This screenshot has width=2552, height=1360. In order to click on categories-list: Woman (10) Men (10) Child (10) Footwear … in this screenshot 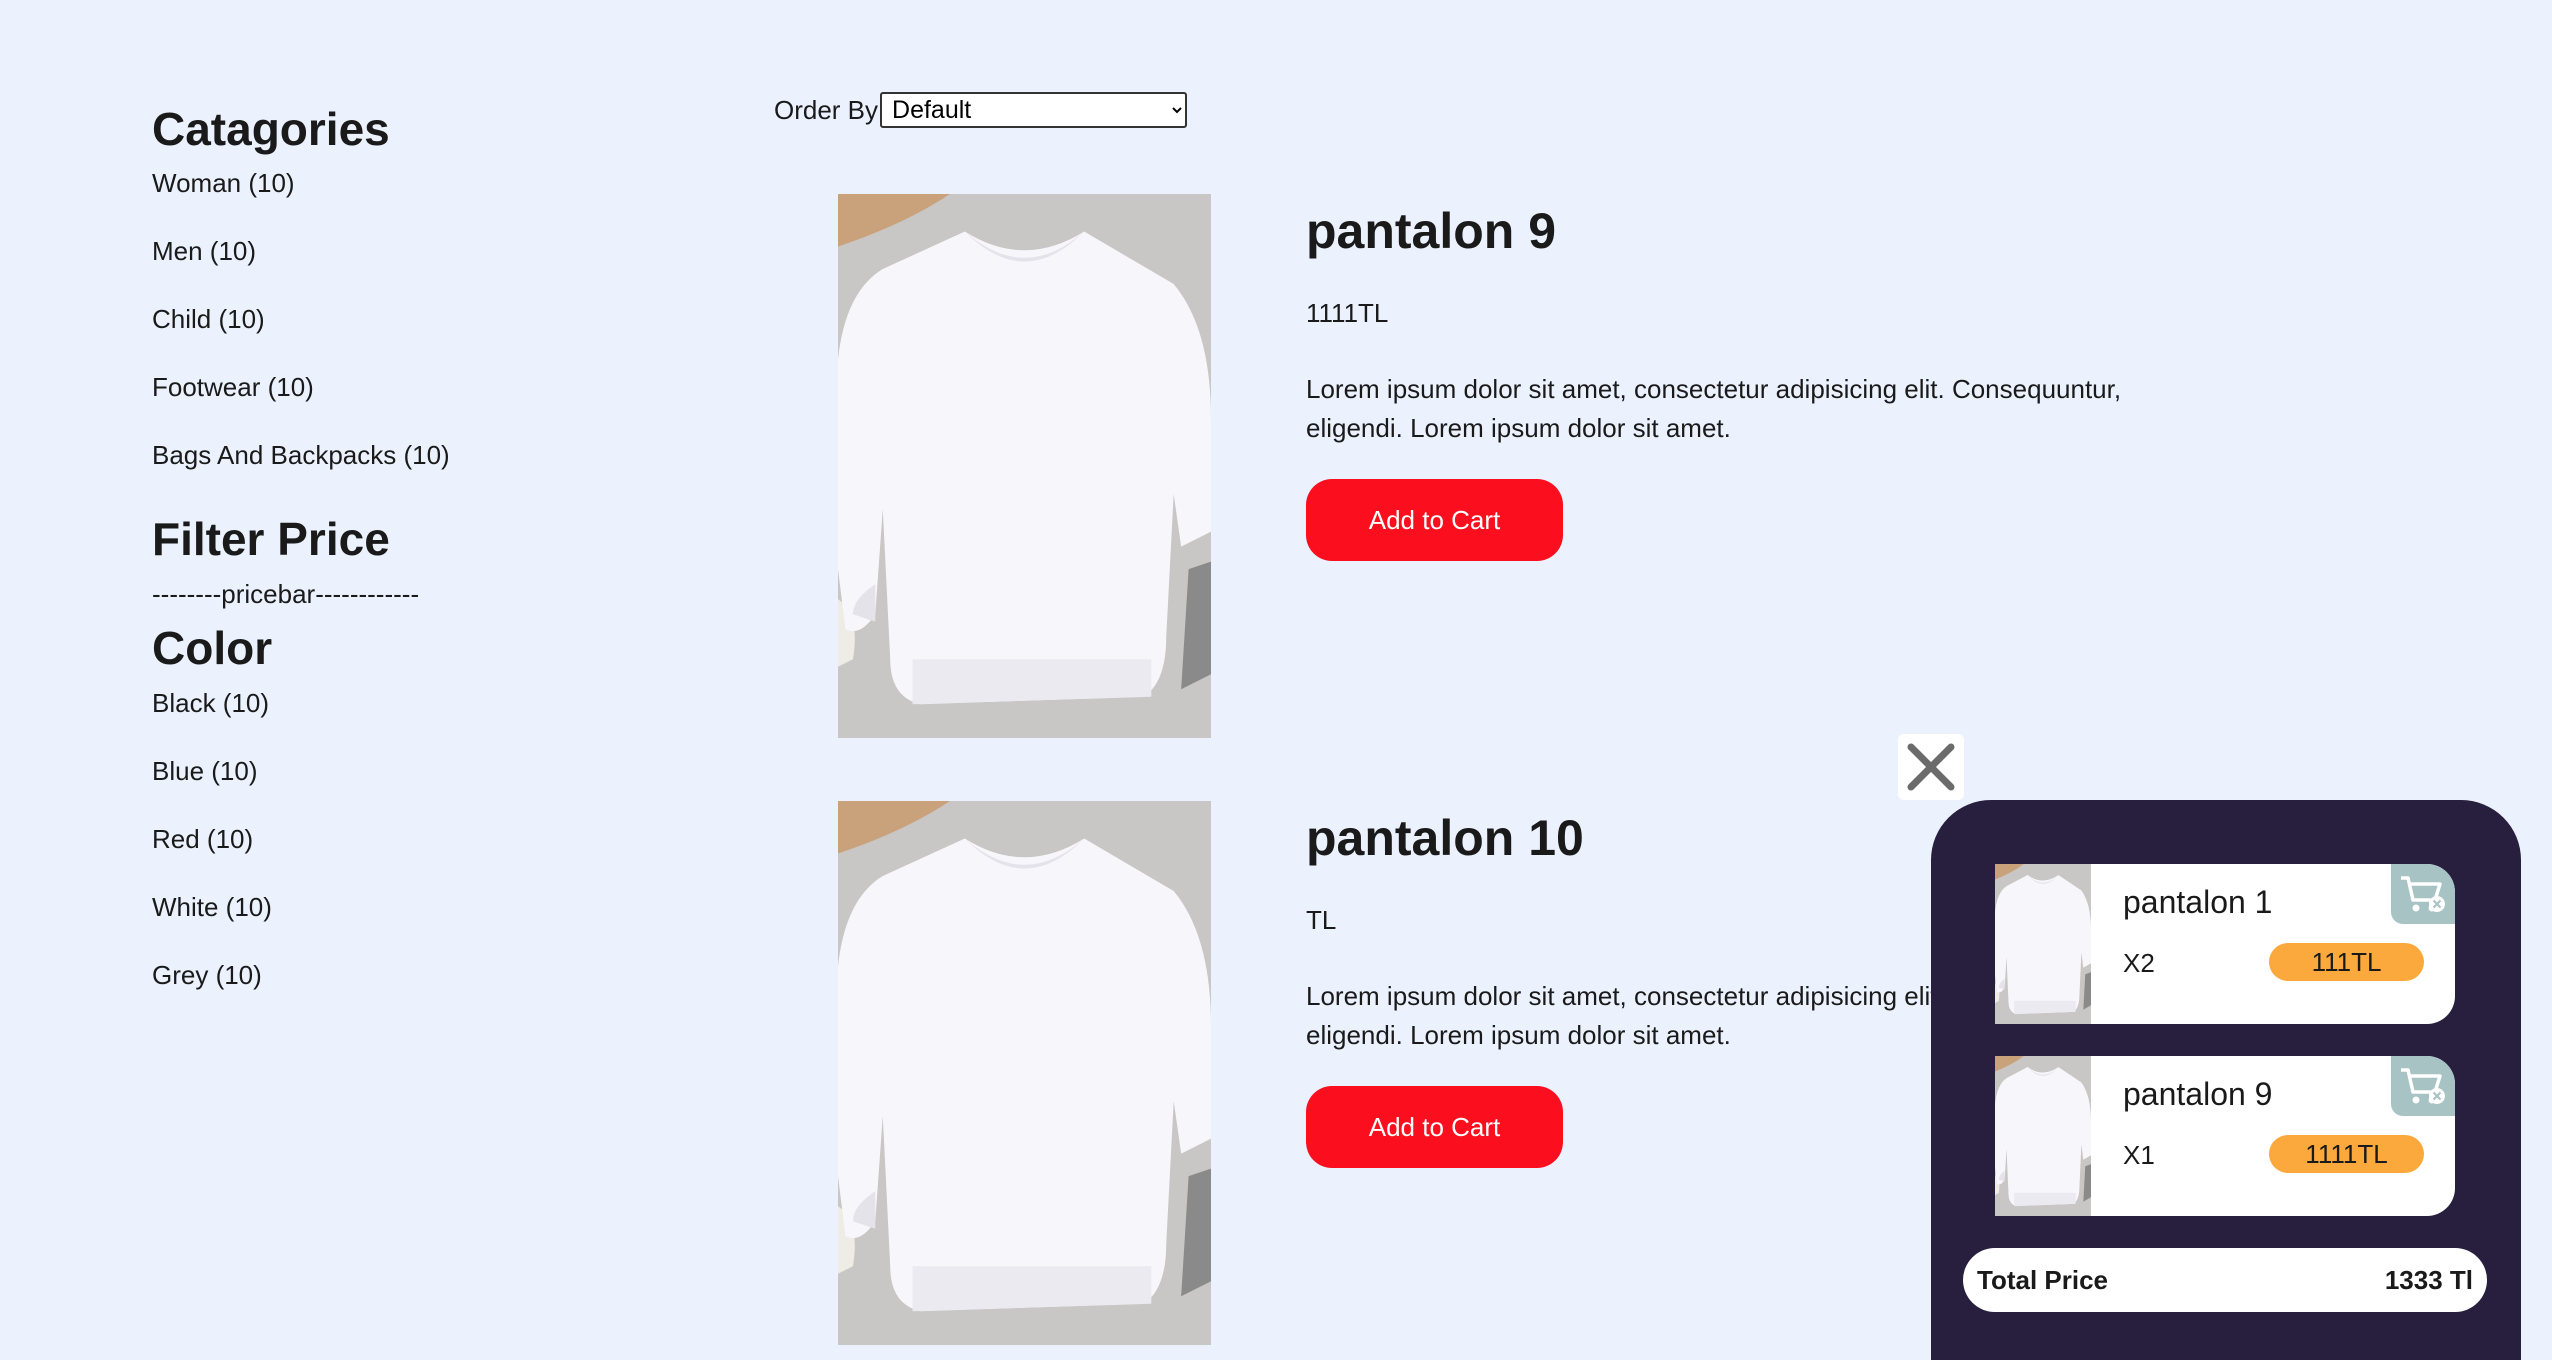, I will do `click(301, 319)`.